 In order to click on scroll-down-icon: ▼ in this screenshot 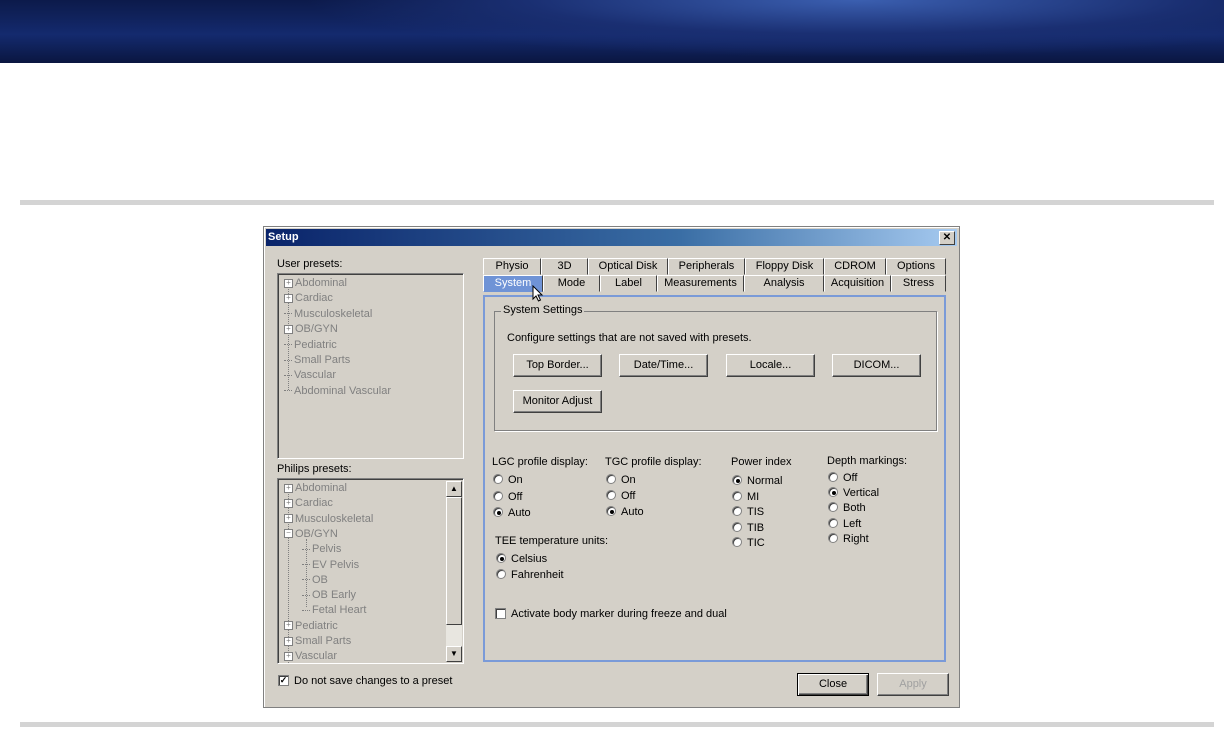, I will do `click(454, 654)`.